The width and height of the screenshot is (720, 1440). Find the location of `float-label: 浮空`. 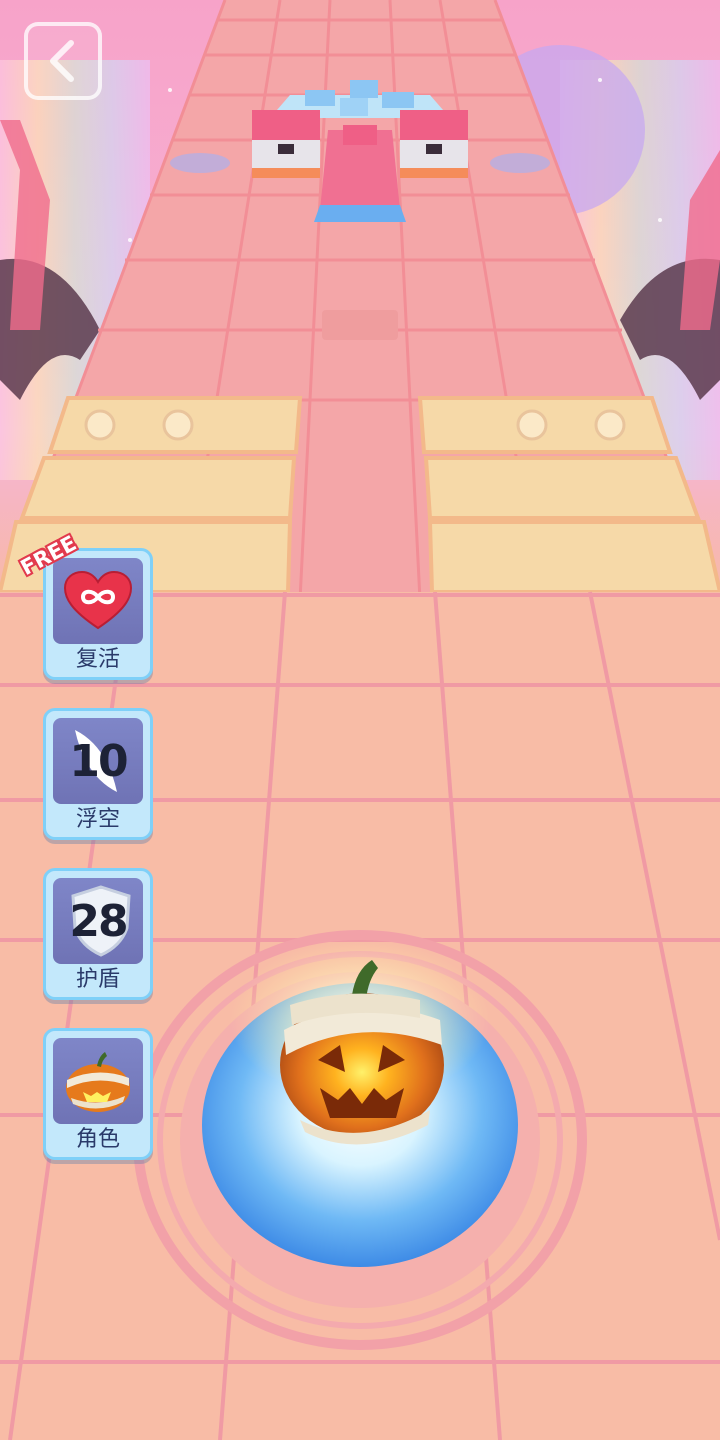

float-label: 浮空 is located at coordinates (97, 819).